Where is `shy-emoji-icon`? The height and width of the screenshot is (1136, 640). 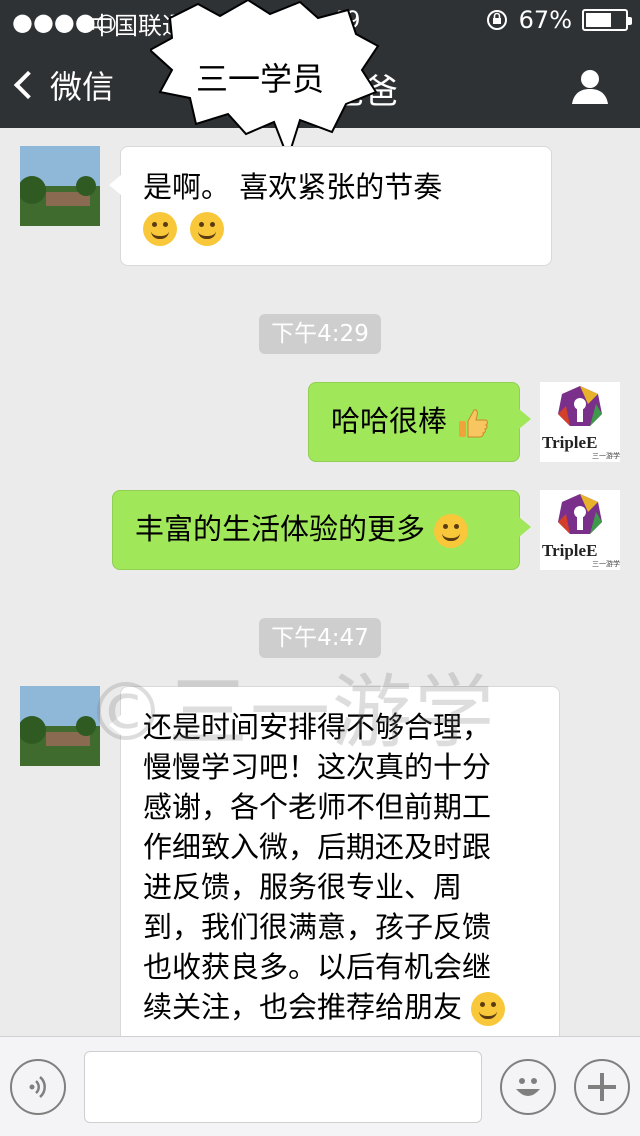 shy-emoji-icon is located at coordinates (451, 531).